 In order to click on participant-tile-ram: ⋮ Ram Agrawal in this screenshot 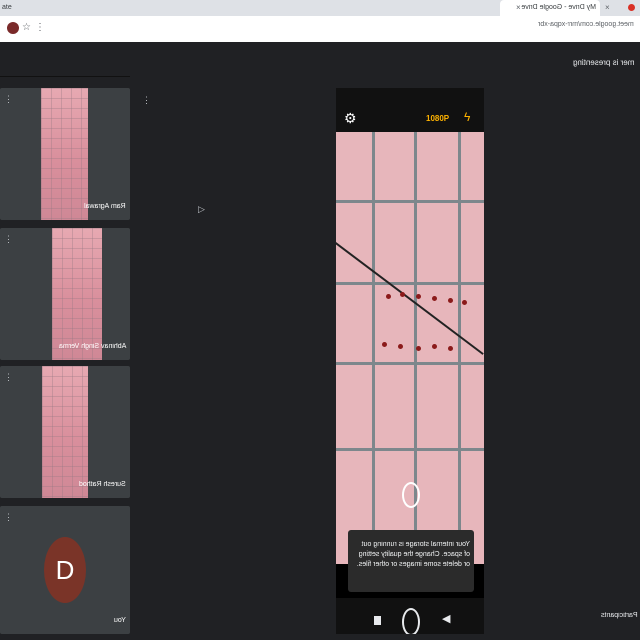, I will do `click(65, 154)`.